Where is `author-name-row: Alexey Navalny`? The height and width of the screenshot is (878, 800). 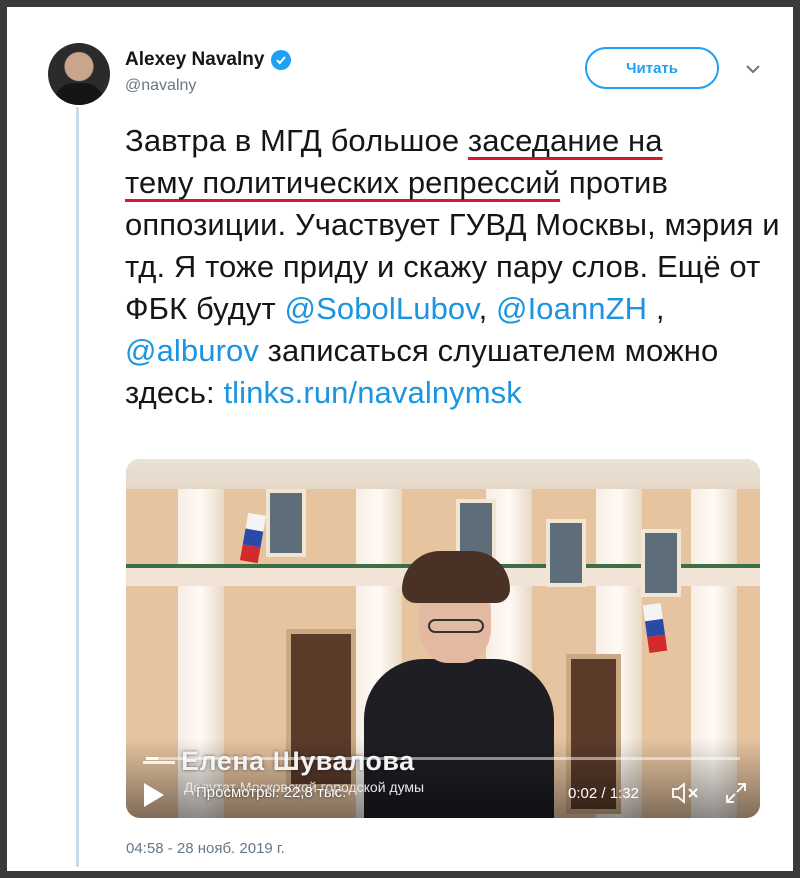
author-name-row: Alexey Navalny is located at coordinates (208, 60).